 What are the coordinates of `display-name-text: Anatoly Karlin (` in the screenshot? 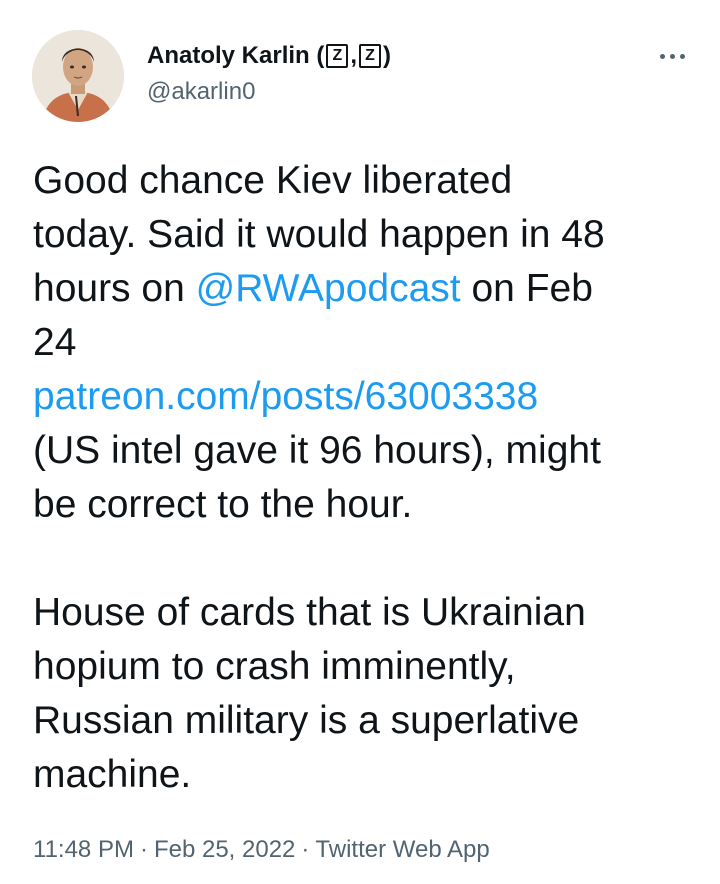 It's located at (236, 55).